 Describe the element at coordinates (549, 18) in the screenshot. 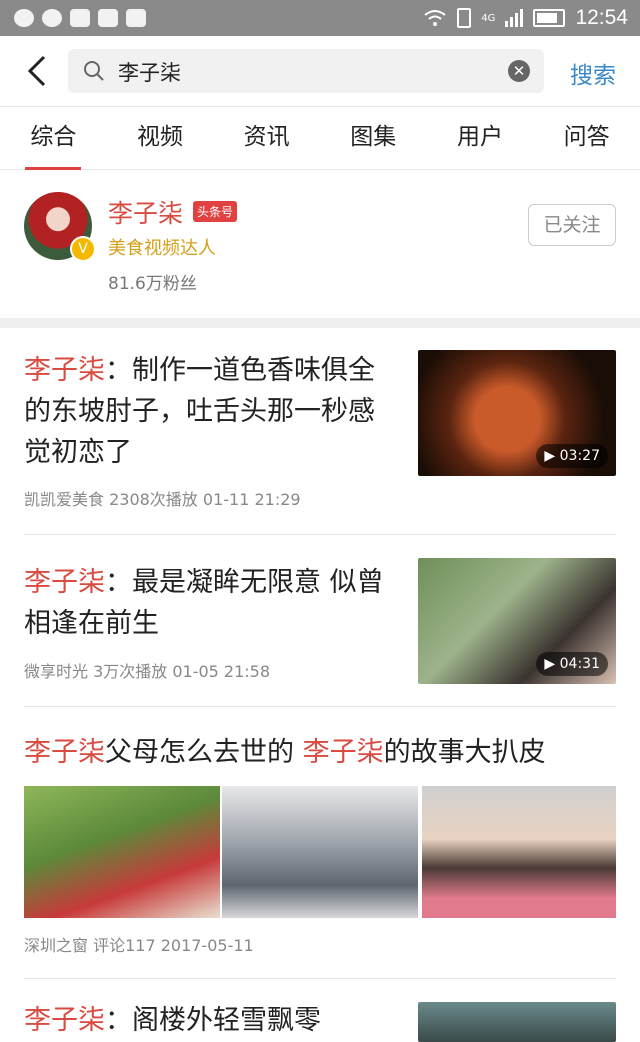

I see `battery-icon` at that location.